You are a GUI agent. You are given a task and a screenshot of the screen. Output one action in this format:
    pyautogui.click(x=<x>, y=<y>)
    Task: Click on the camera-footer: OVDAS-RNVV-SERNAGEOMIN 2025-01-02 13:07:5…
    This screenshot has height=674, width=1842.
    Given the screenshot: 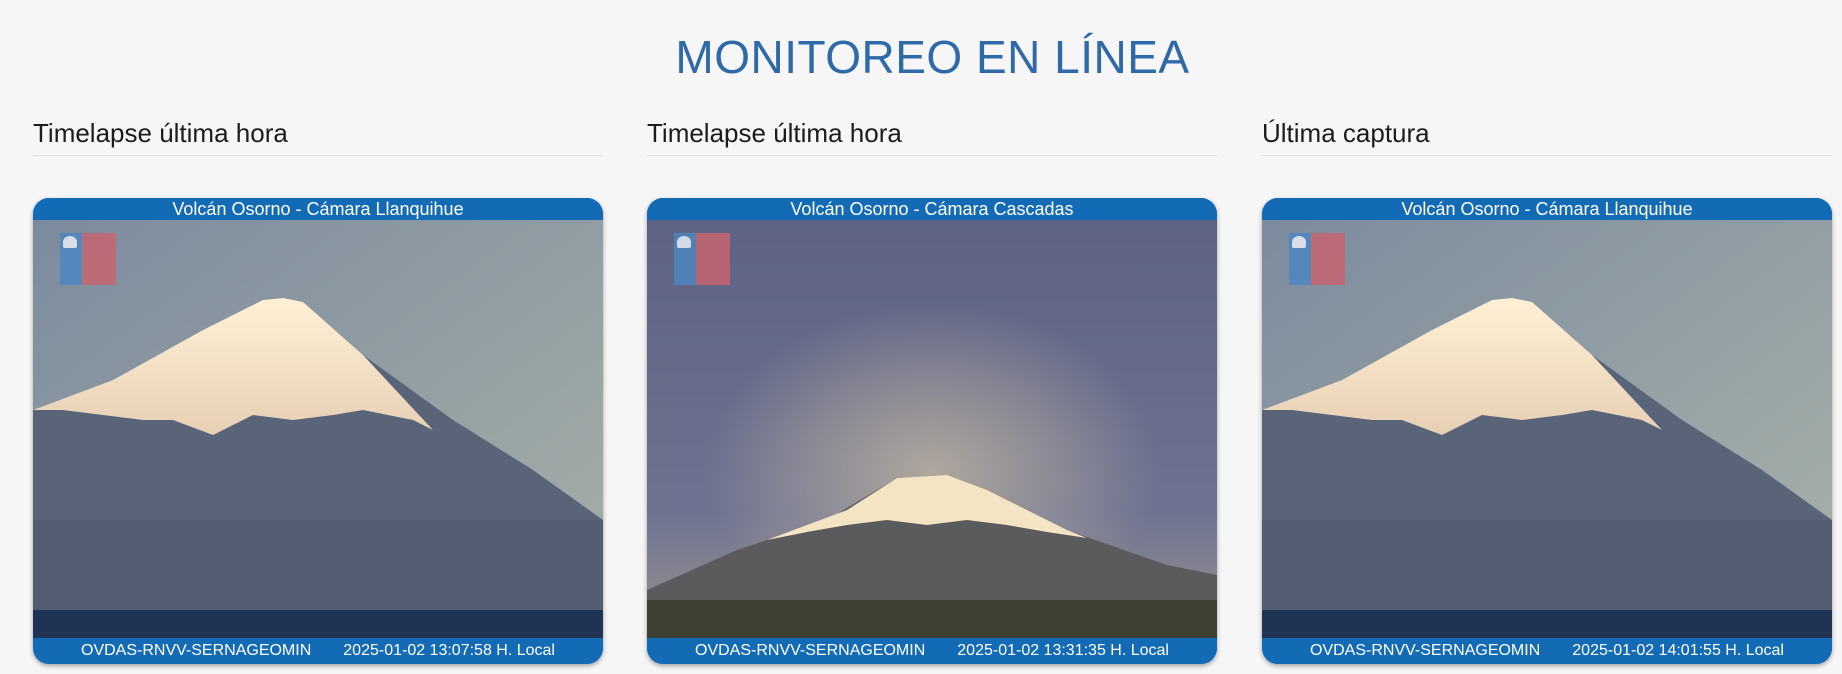 What is the action you would take?
    pyautogui.click(x=318, y=651)
    